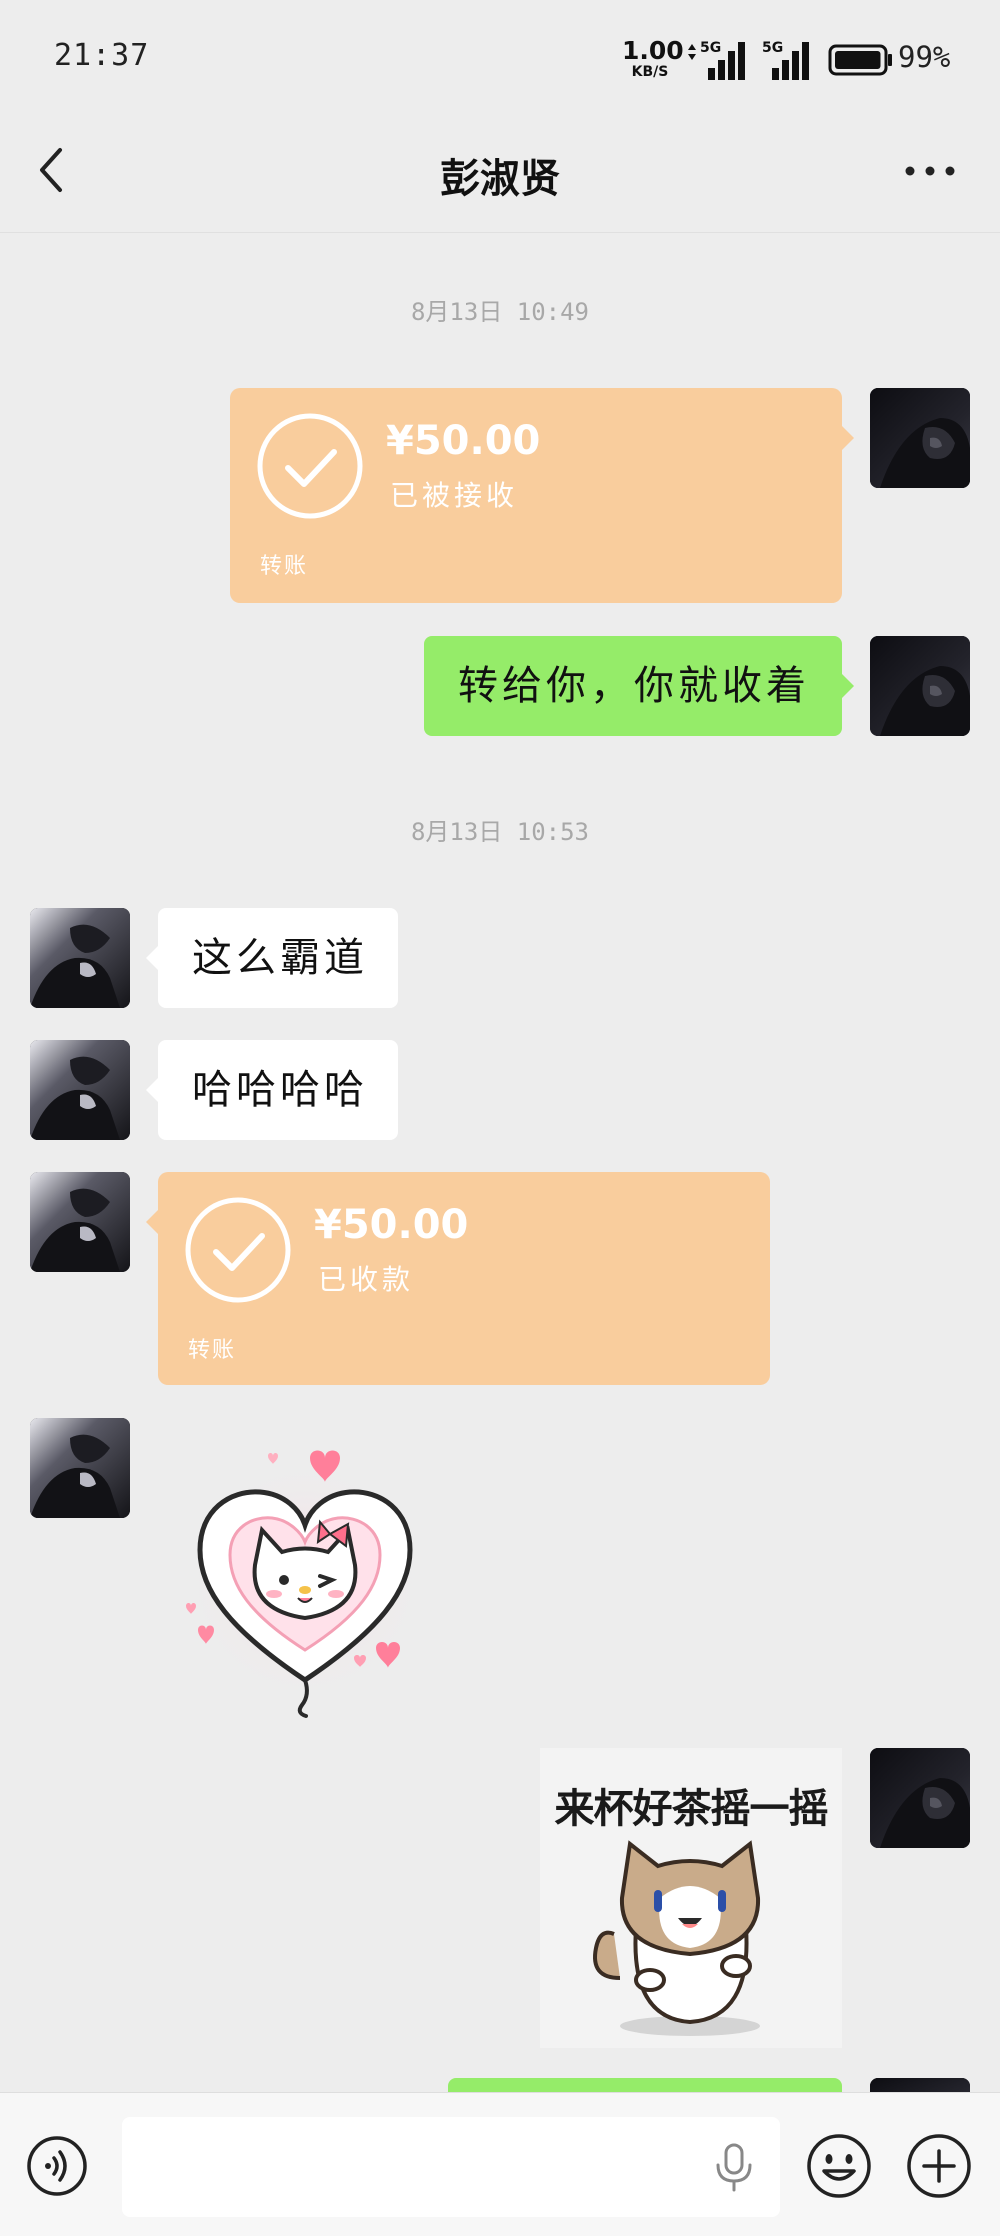 The image size is (1000, 2236). I want to click on sticker-heart-cat, so click(305, 1575).